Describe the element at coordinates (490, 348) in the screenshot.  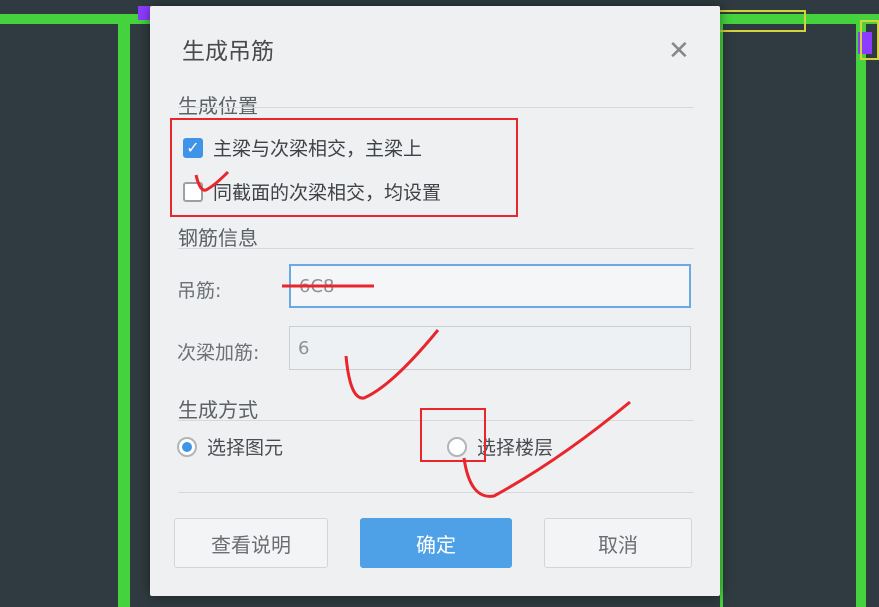
I see `extra-rebar-input: 6` at that location.